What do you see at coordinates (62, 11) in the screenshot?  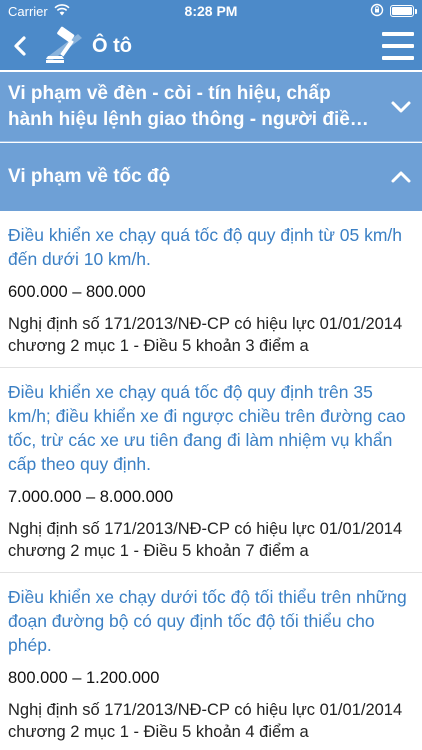 I see `wifi-icon` at bounding box center [62, 11].